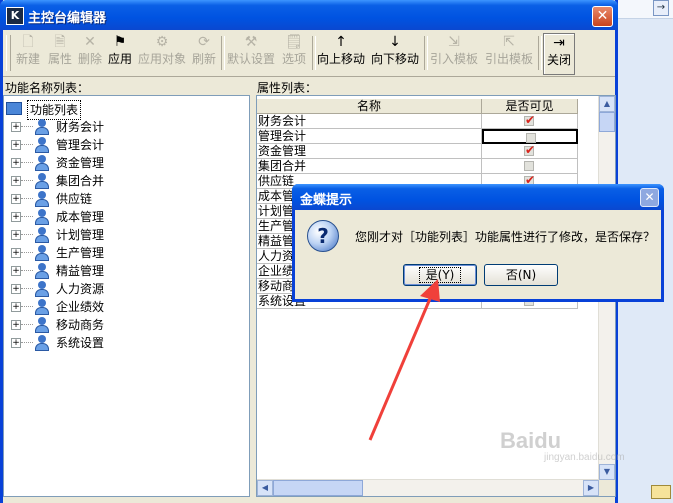  What do you see at coordinates (661, 492) in the screenshot?
I see `mail-icon` at bounding box center [661, 492].